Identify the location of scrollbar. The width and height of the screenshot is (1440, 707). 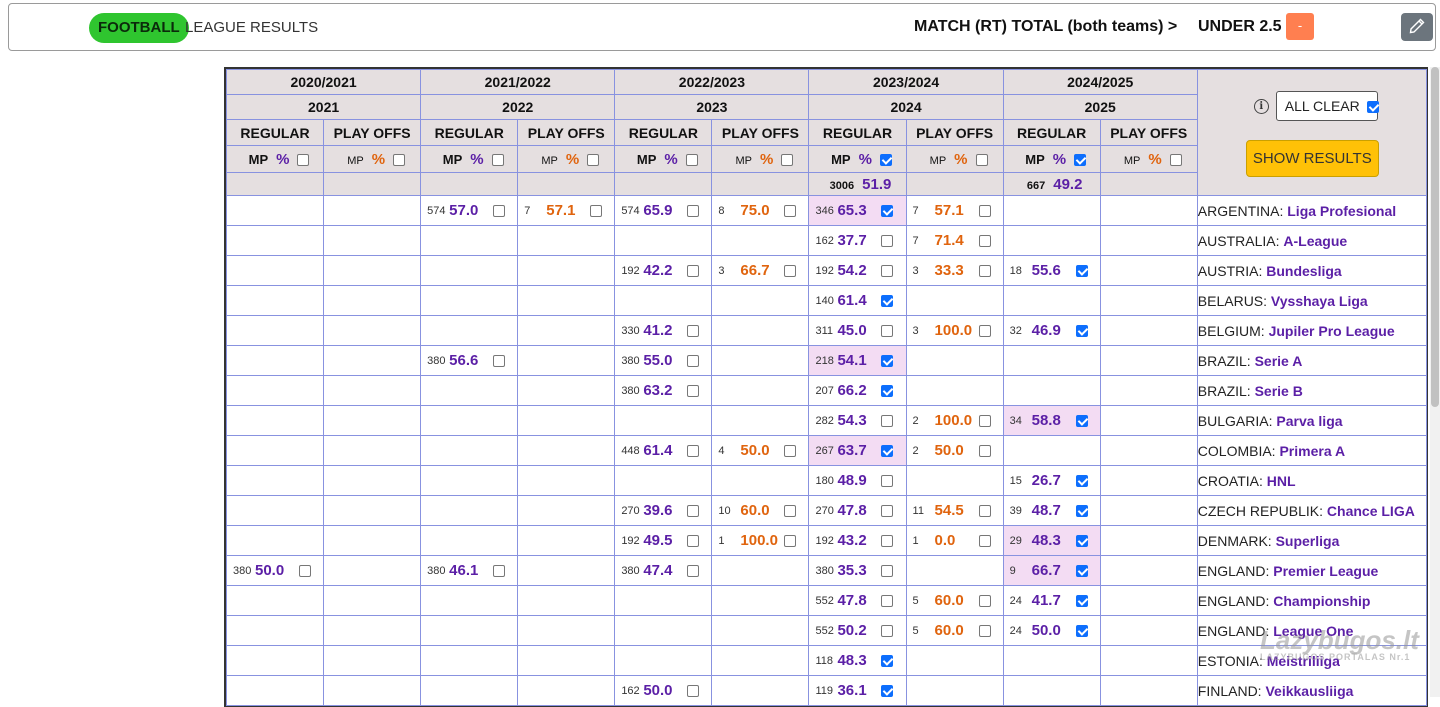
(1435, 382).